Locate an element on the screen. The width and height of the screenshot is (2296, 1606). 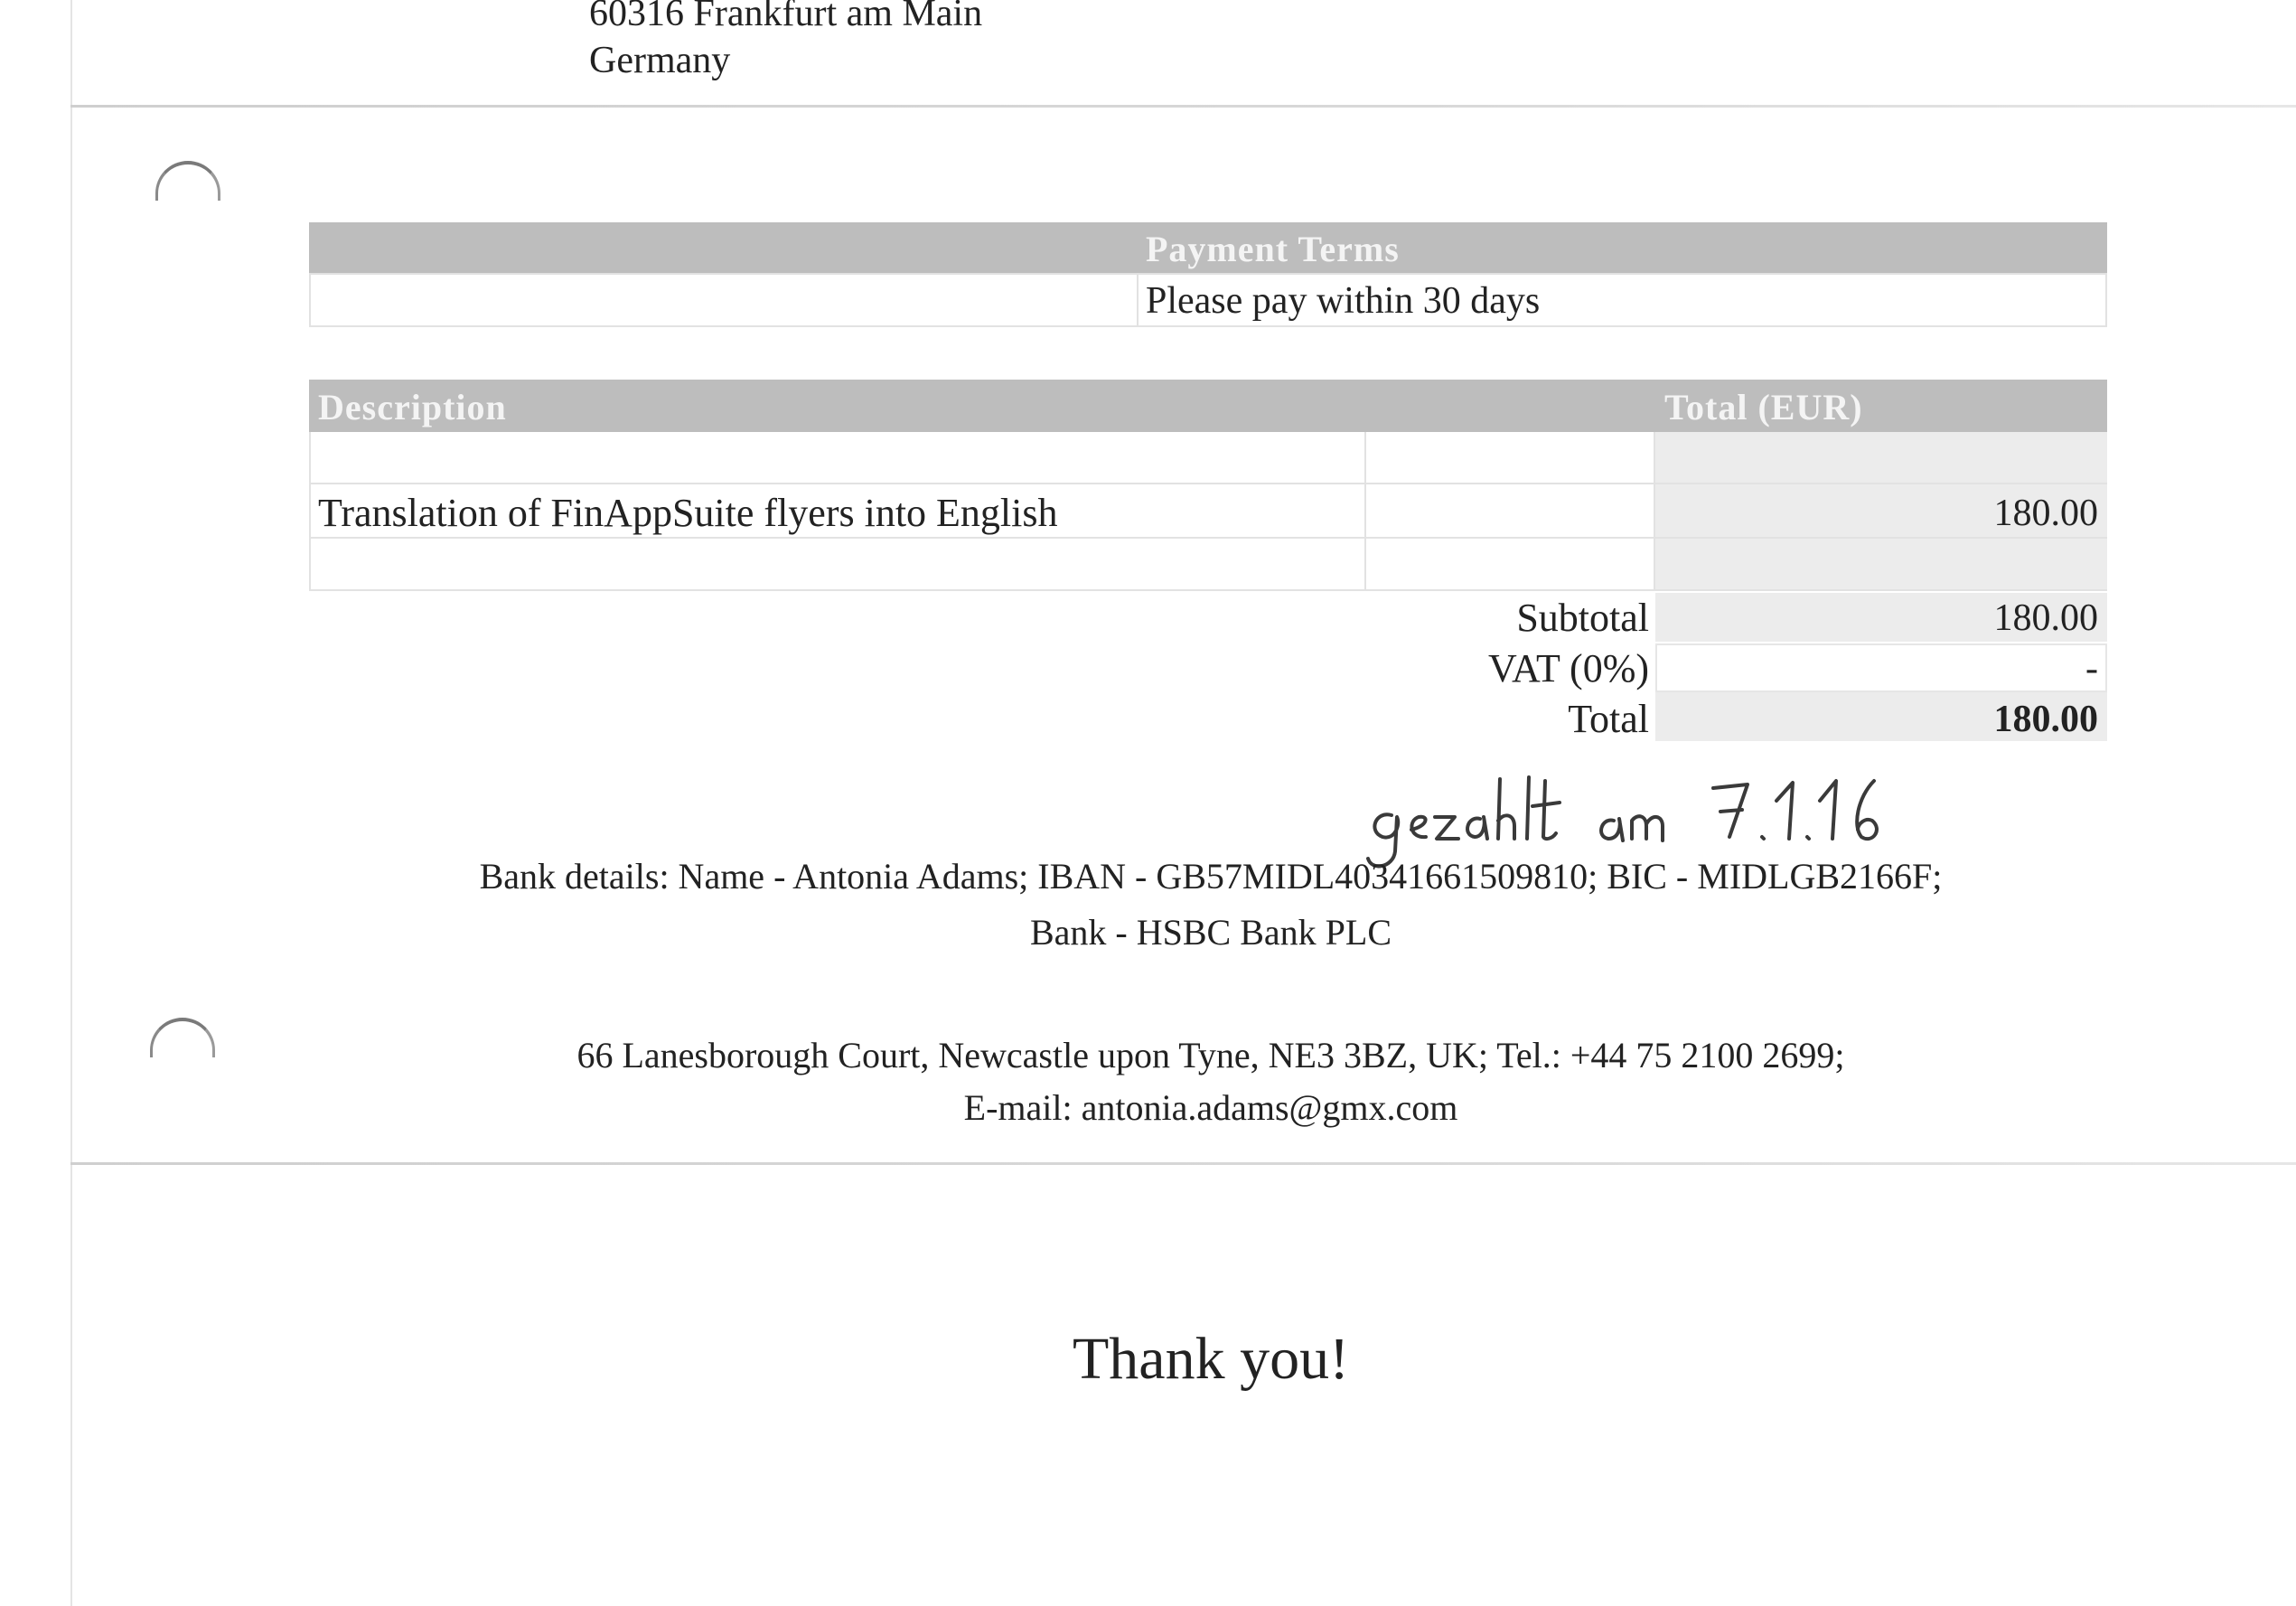
item-total: 180.00 is located at coordinates (2046, 513).